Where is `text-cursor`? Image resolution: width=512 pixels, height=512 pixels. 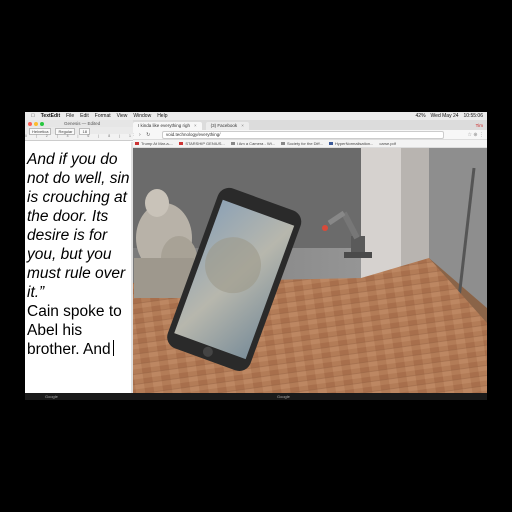 text-cursor is located at coordinates (113, 348).